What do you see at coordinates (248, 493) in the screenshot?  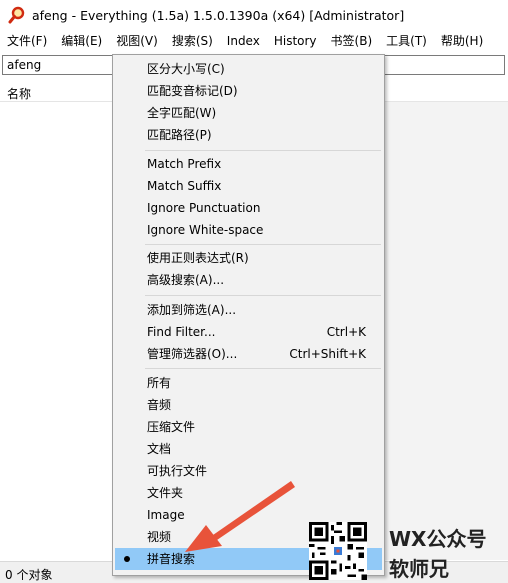 I see `menu-item-filter-folder: 文件夹` at bounding box center [248, 493].